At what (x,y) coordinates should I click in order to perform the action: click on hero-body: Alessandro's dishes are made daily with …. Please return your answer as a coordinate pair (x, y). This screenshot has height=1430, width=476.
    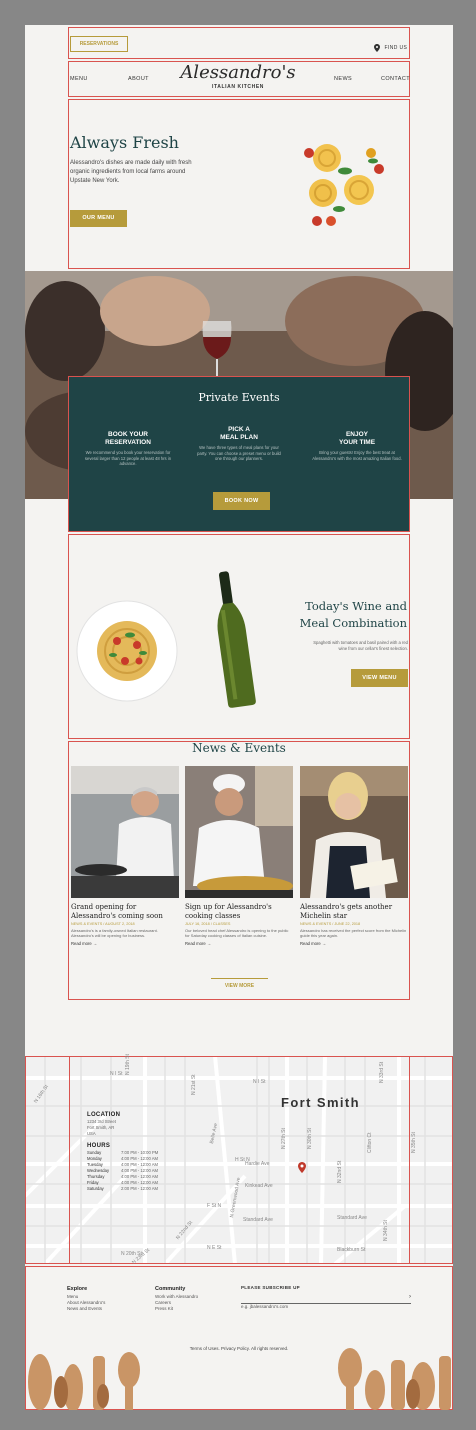
    Looking at the image, I should click on (131, 172).